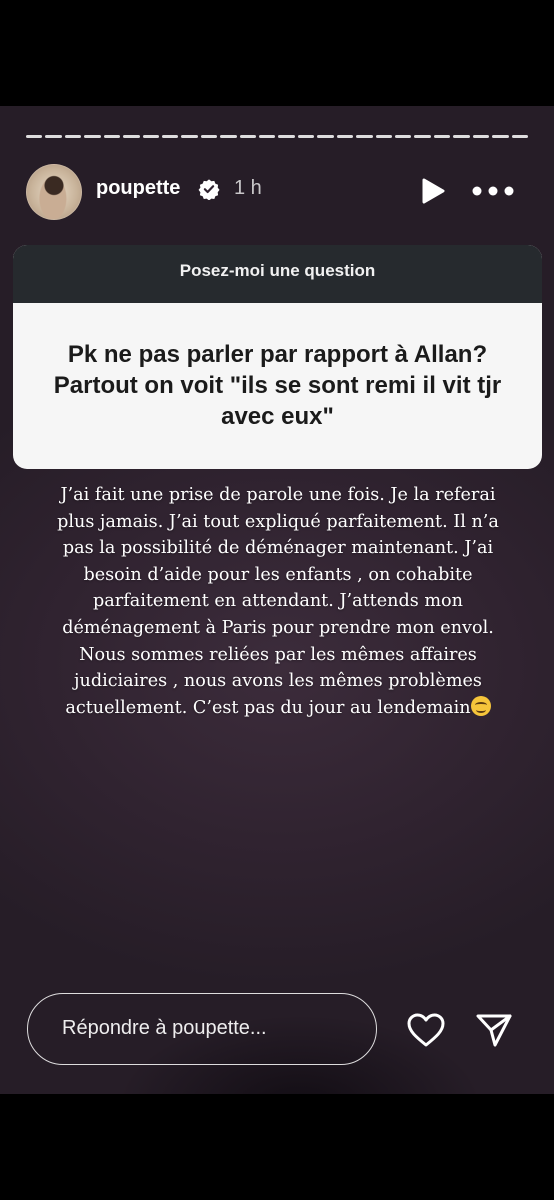  I want to click on username: poupette, so click(138, 188).